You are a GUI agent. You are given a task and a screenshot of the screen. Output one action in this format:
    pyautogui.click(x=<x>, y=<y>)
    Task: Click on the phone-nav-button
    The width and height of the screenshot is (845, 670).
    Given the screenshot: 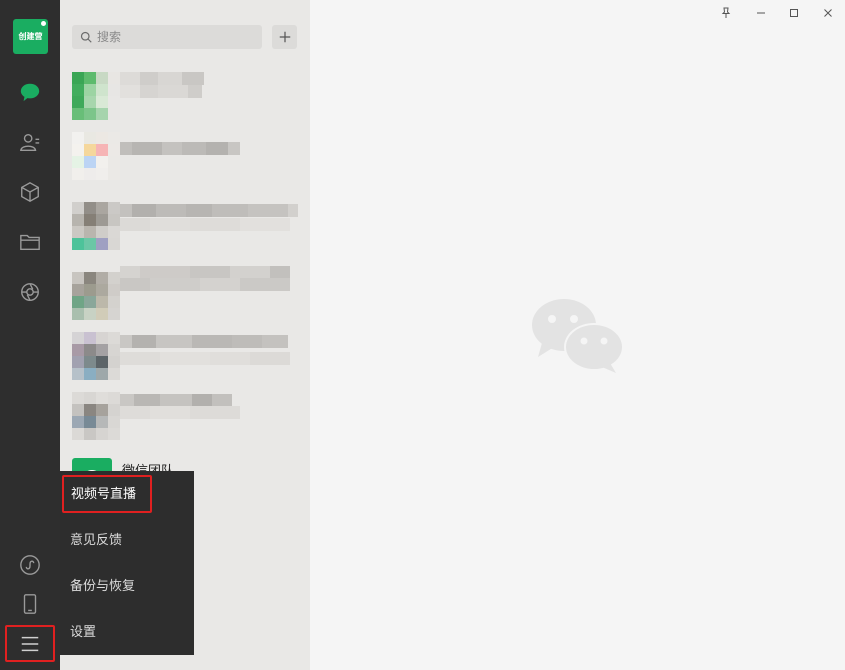 What is the action you would take?
    pyautogui.click(x=30, y=604)
    